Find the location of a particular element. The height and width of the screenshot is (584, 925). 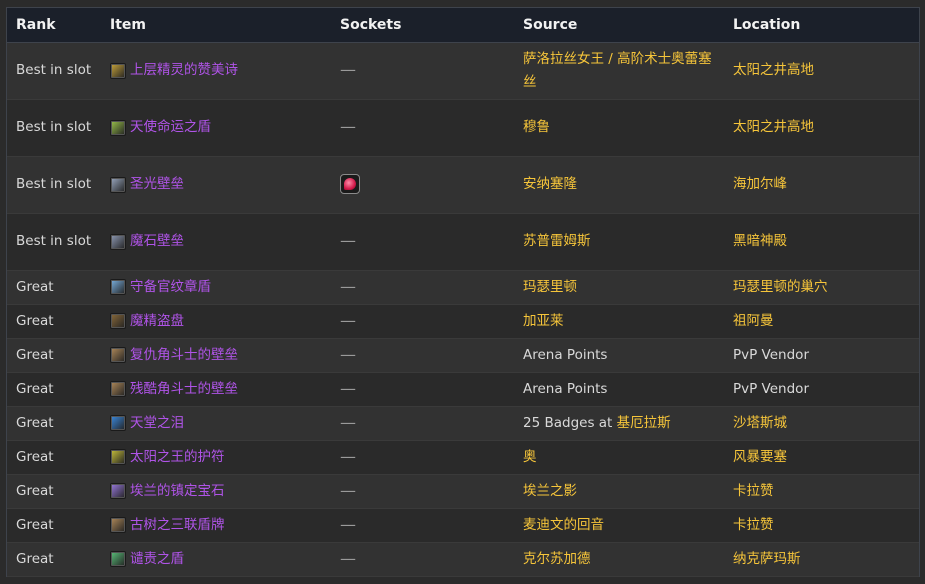

table-row: Great 残酷角斗士的壁垒 — Arena Points PvP Vendor is located at coordinates (463, 389).